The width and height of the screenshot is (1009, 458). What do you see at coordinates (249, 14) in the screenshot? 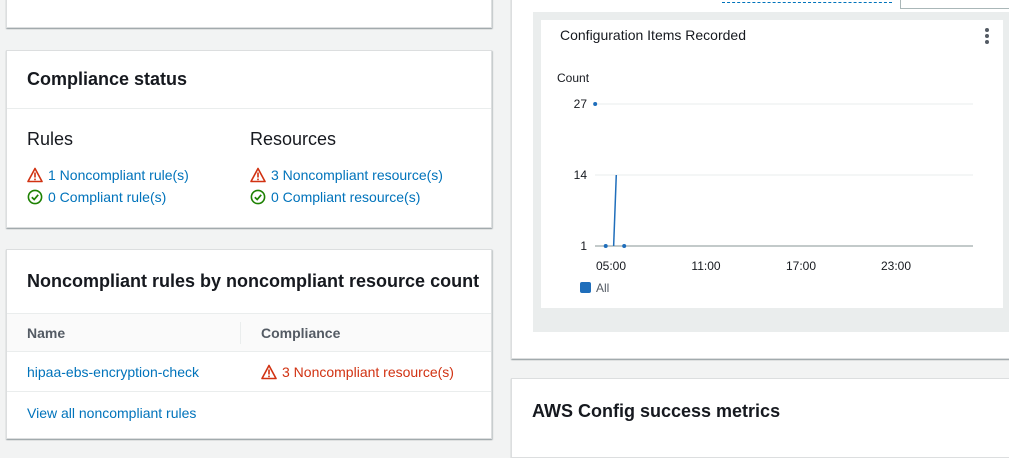
I see `previous-panel` at bounding box center [249, 14].